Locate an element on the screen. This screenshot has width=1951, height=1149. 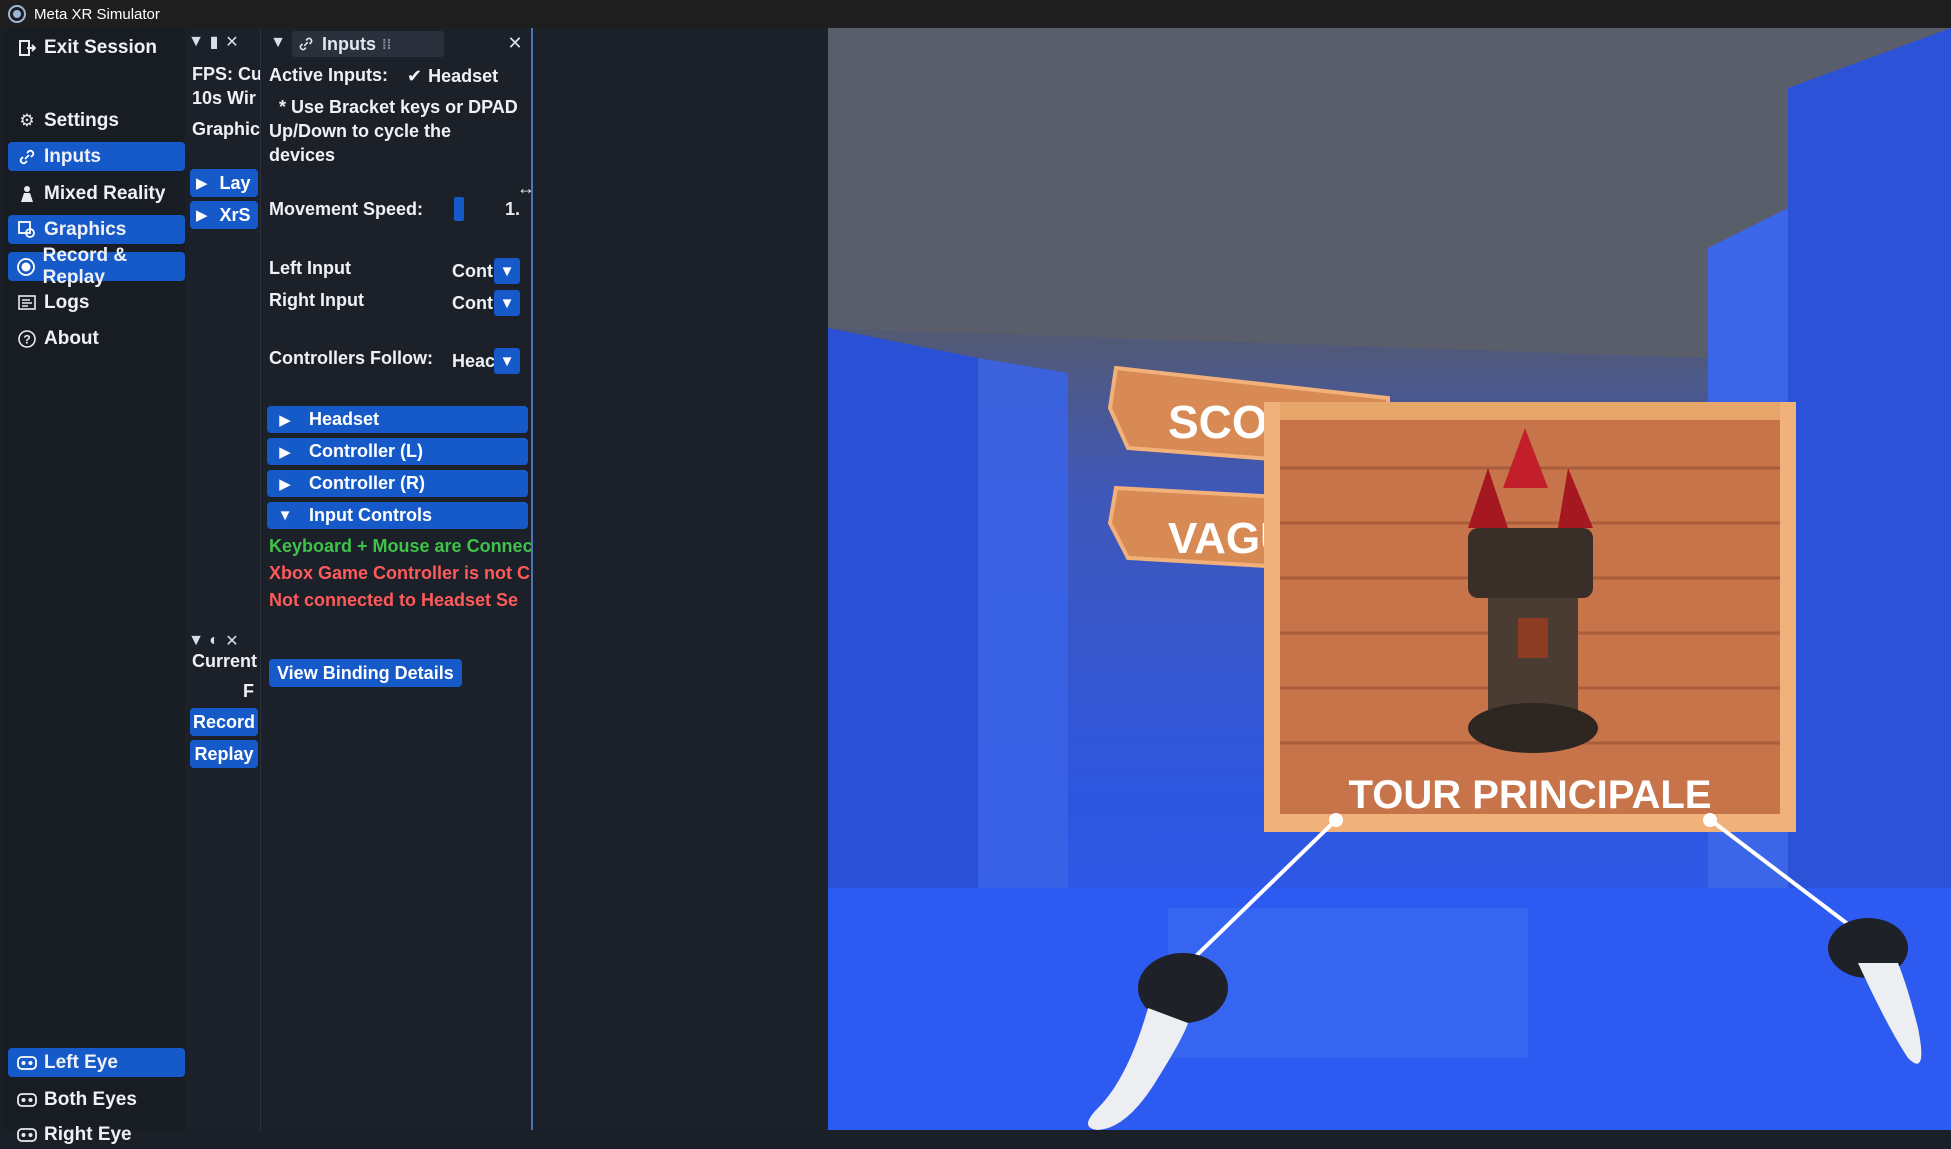
app-logo-icon is located at coordinates (17, 14).